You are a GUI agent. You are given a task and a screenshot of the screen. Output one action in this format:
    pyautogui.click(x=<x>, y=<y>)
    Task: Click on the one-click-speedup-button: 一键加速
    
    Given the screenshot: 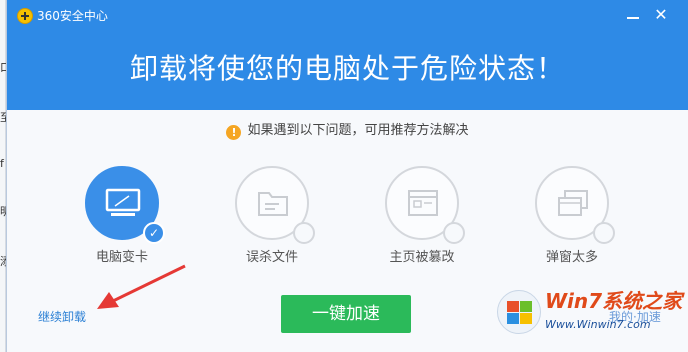 What is the action you would take?
    pyautogui.click(x=346, y=314)
    